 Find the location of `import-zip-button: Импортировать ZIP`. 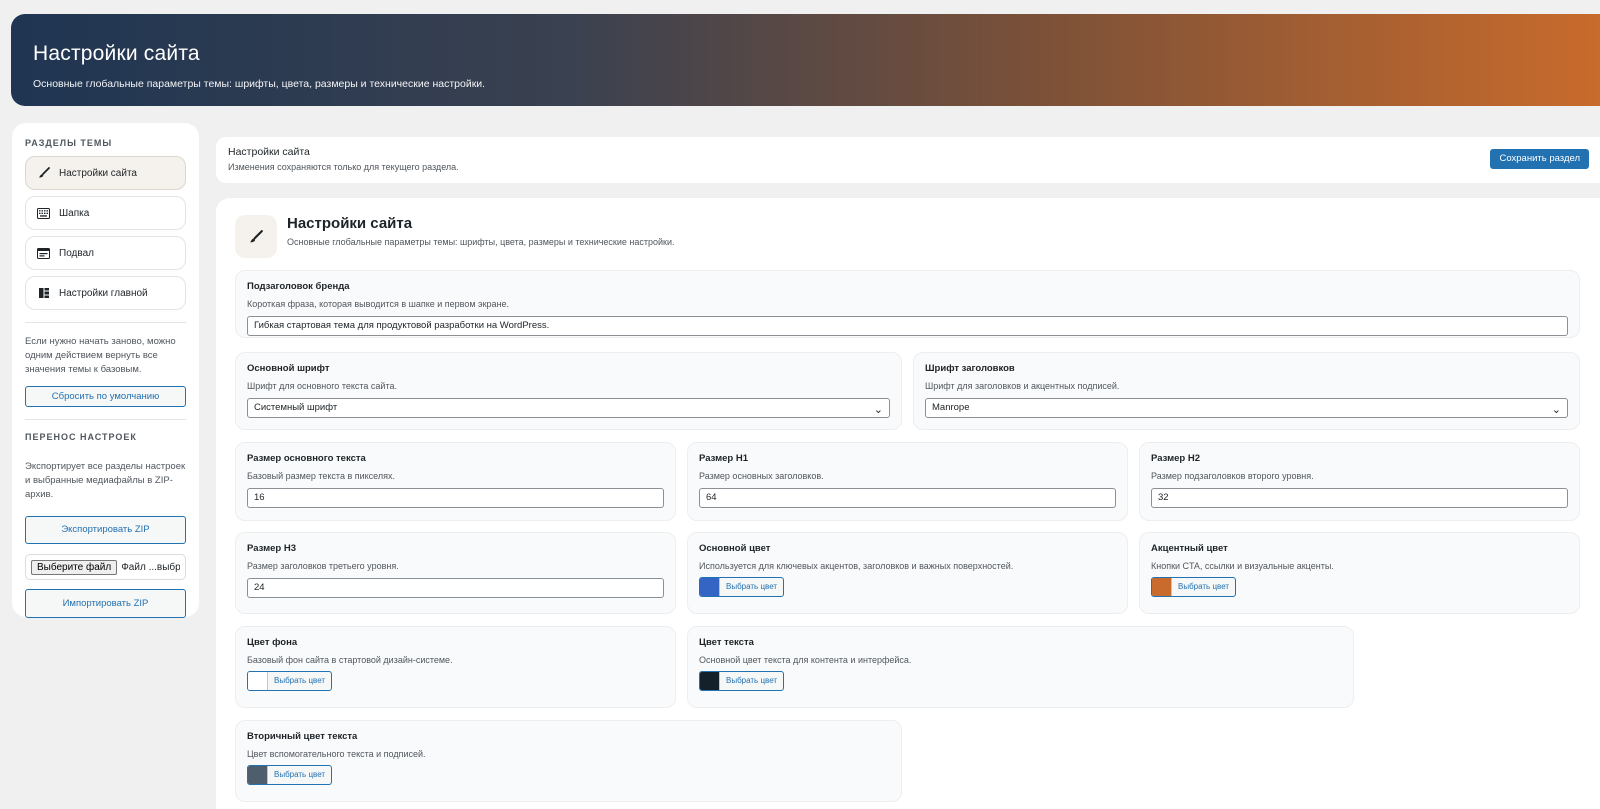

import-zip-button: Импортировать ZIP is located at coordinates (105, 603).